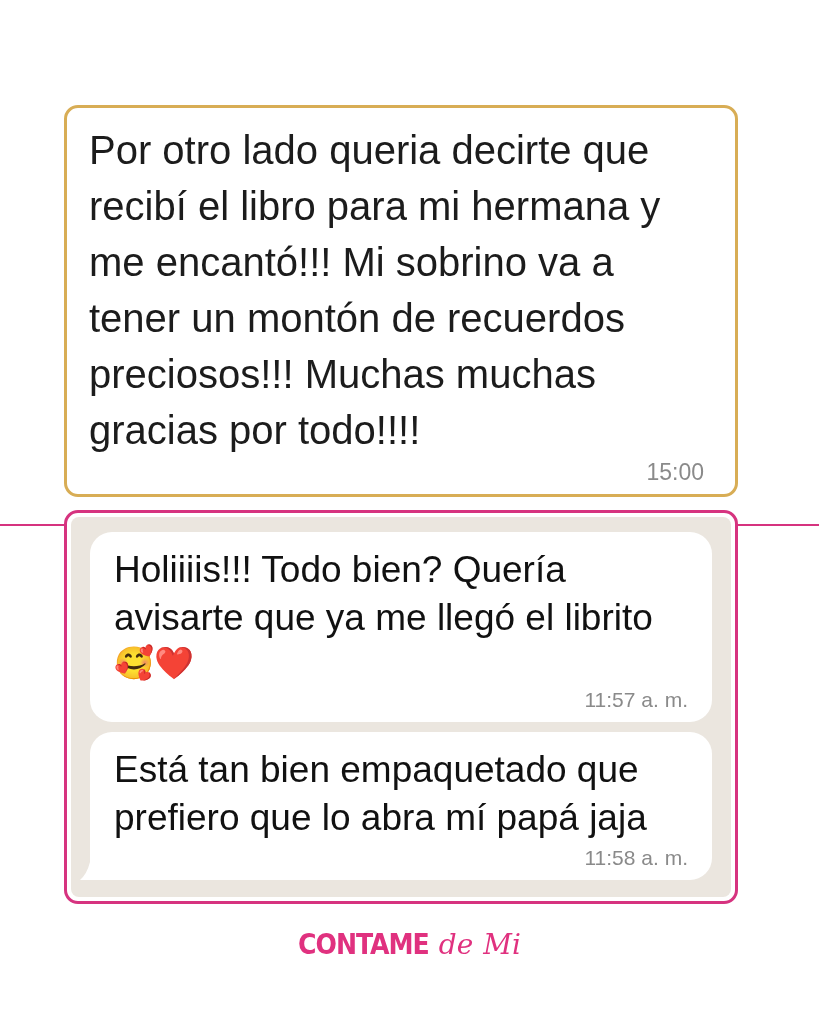  What do you see at coordinates (502, 944) in the screenshot?
I see `logo-word: Mi` at bounding box center [502, 944].